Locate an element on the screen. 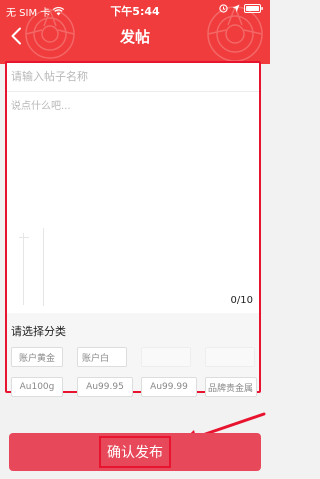  submit-button: 确认发布 is located at coordinates (135, 452).